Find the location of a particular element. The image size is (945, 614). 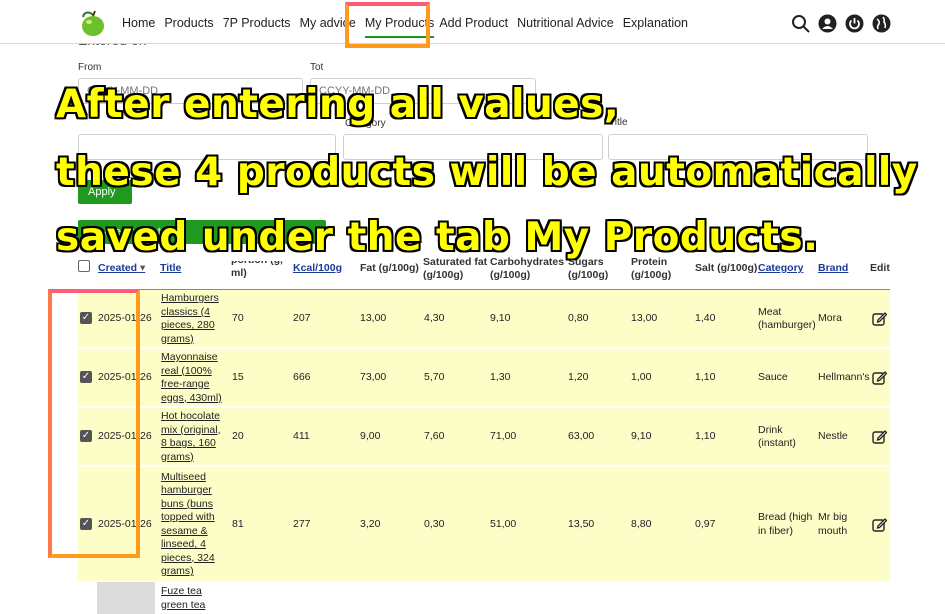

sort-down-icon: ▾ is located at coordinates (143, 268).